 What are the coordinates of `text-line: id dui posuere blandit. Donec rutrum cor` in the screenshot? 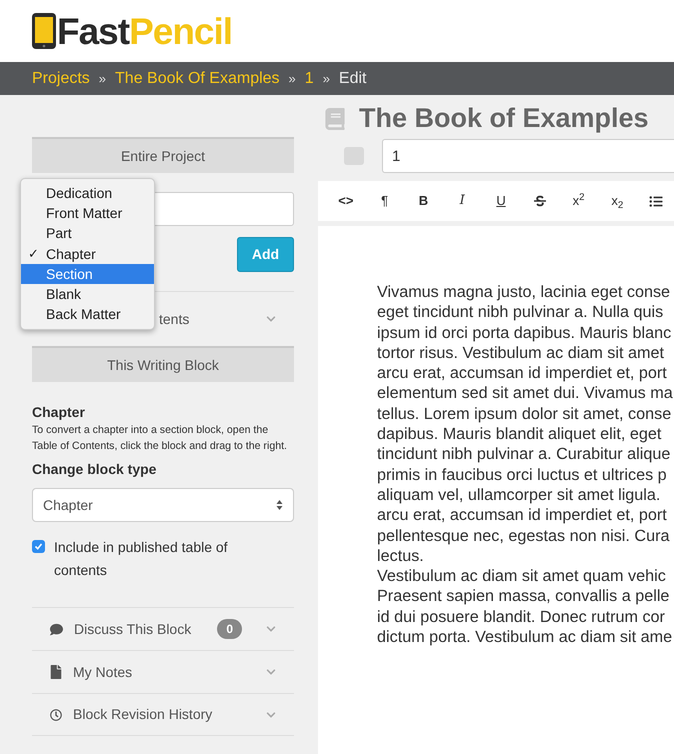 It's located at (521, 617).